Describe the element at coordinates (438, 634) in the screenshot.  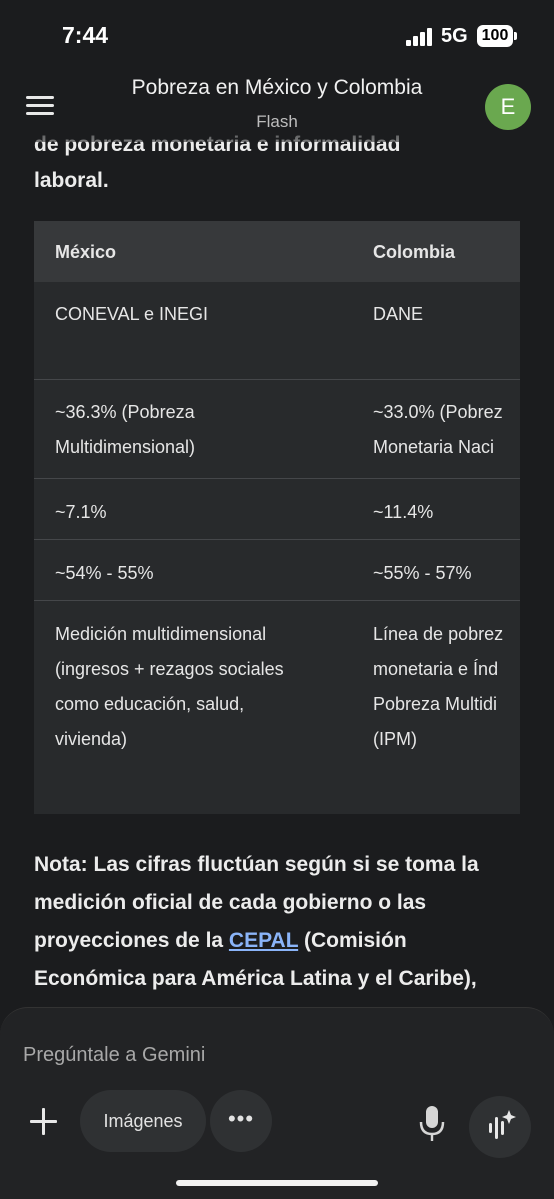
I see `table-cell: Línea de pobrez` at that location.